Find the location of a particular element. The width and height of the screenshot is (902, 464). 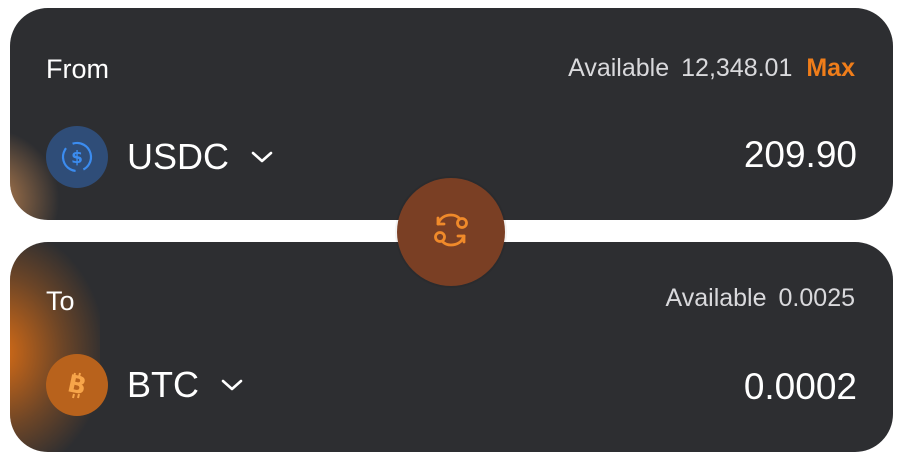

from-available: Available 12,348.01 Max is located at coordinates (711, 68).